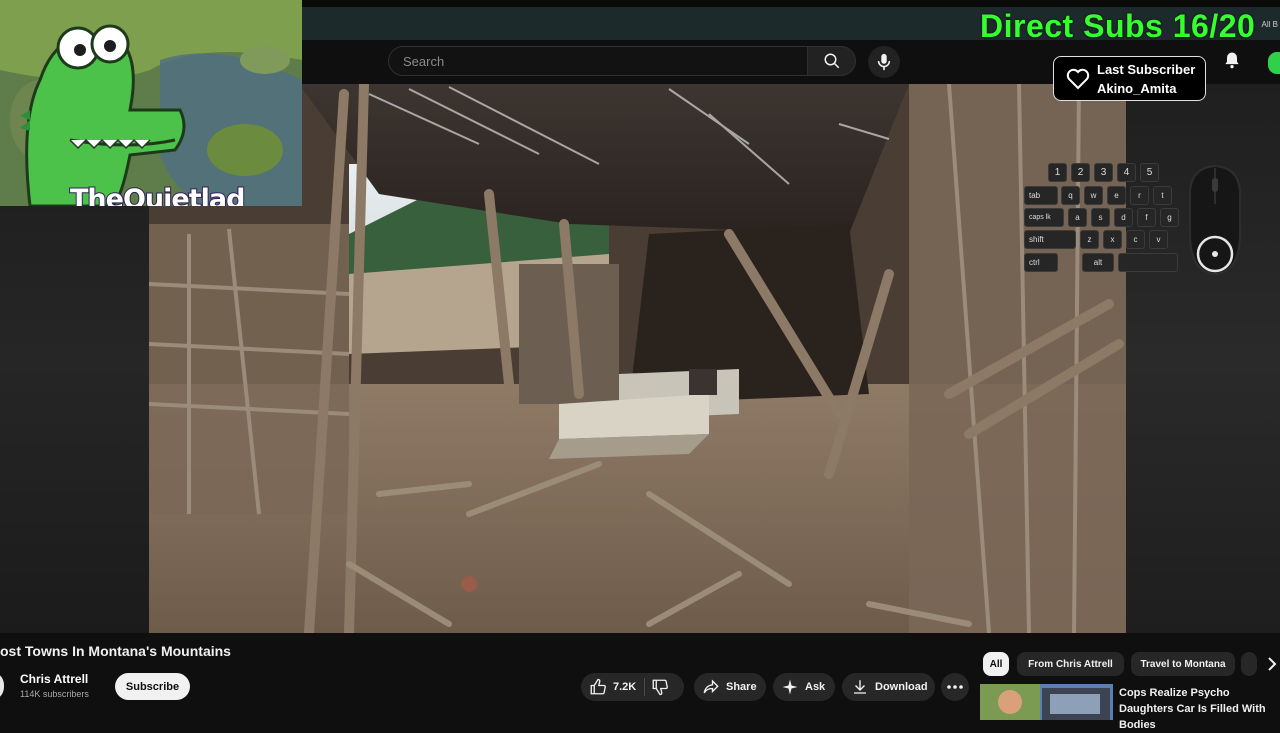  I want to click on like-count: 7.2K, so click(625, 687).